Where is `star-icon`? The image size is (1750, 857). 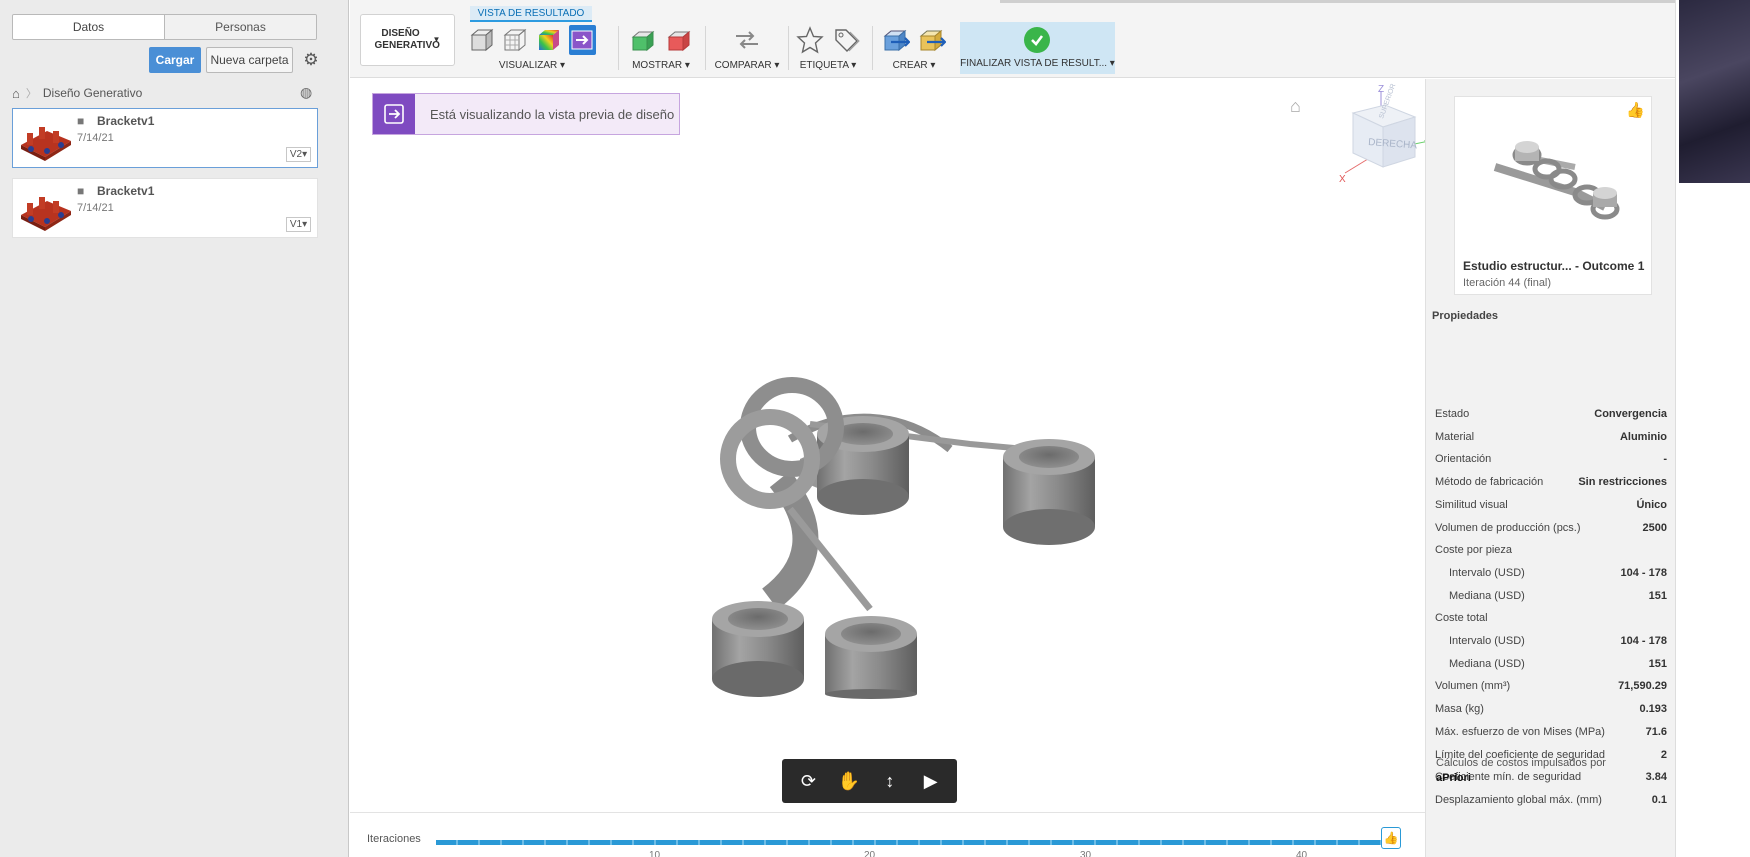 star-icon is located at coordinates (810, 40).